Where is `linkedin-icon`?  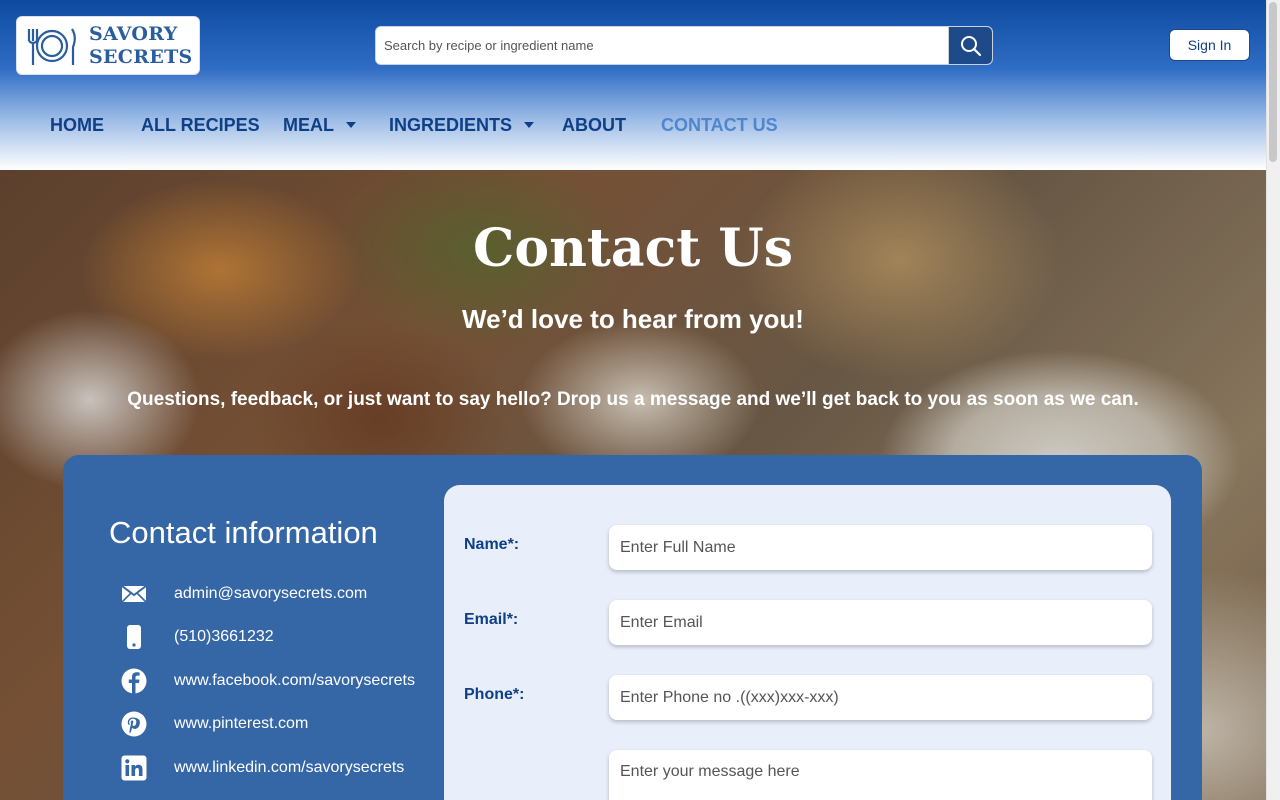
linkedin-icon is located at coordinates (134, 768).